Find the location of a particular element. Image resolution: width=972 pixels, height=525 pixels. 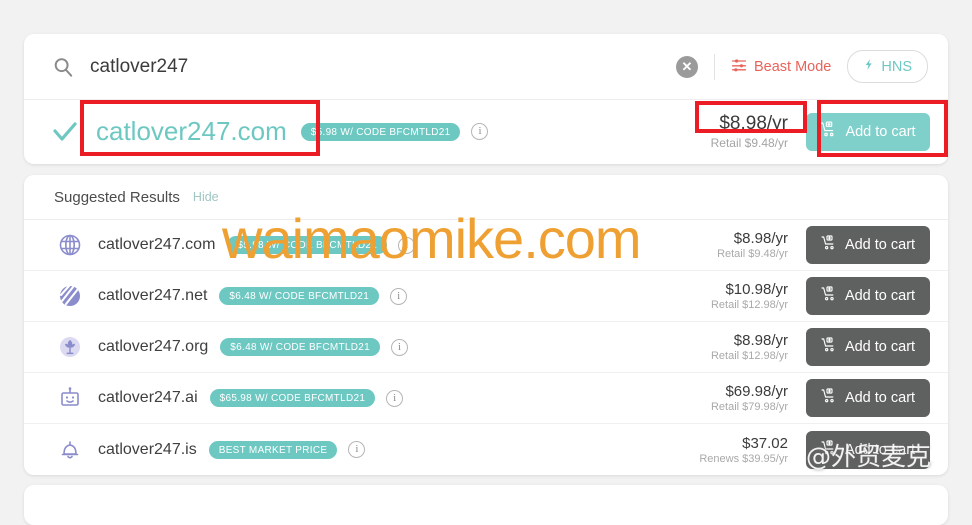

net-swirl-icon is located at coordinates (70, 296).